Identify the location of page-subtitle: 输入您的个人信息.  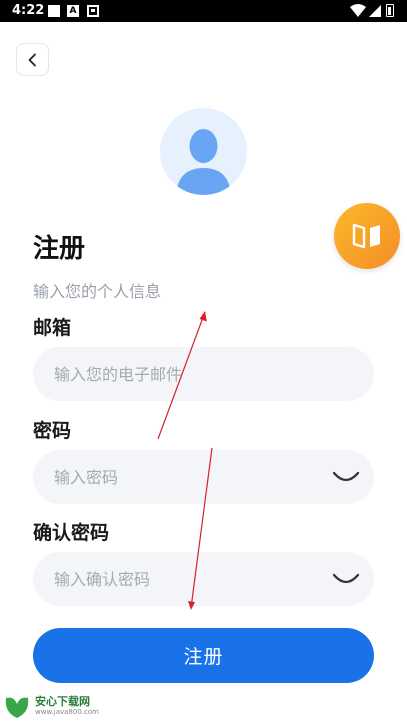
(97, 291).